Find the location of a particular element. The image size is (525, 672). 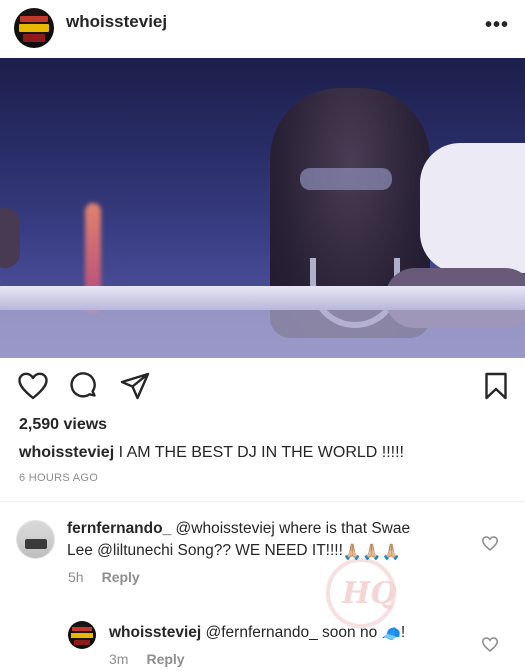

reply-text: whoissteviej @fernfernando_ soon no 🧢! is located at coordinates (289, 634).